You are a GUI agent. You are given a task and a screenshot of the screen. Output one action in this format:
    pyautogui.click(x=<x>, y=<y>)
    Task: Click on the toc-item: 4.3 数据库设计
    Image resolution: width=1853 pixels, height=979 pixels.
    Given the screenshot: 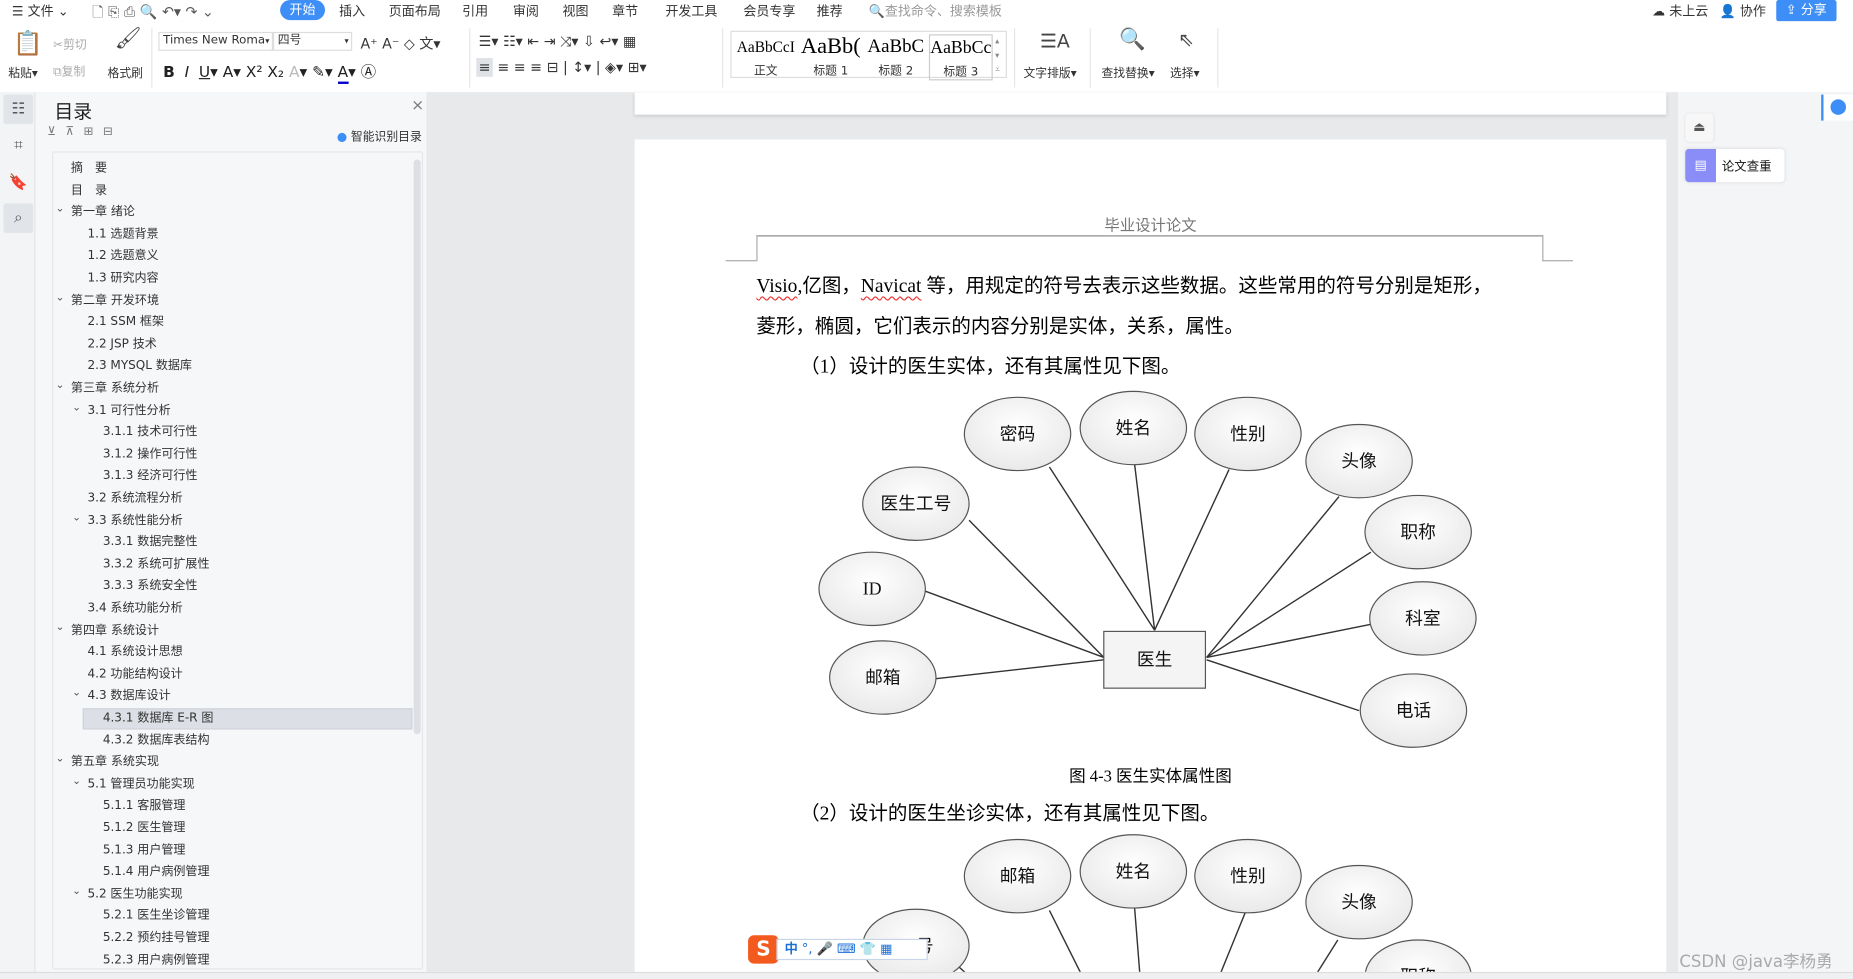 What is the action you would take?
    pyautogui.click(x=128, y=696)
    